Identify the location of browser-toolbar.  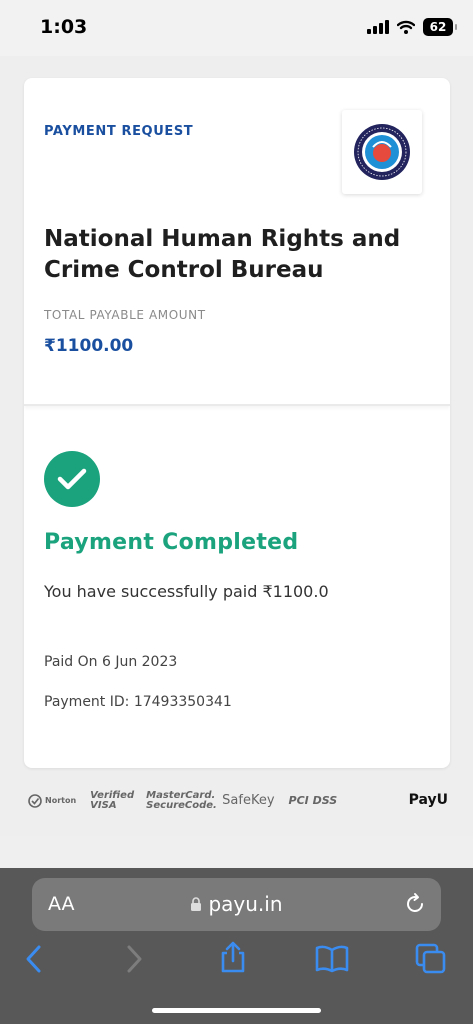
(236, 962).